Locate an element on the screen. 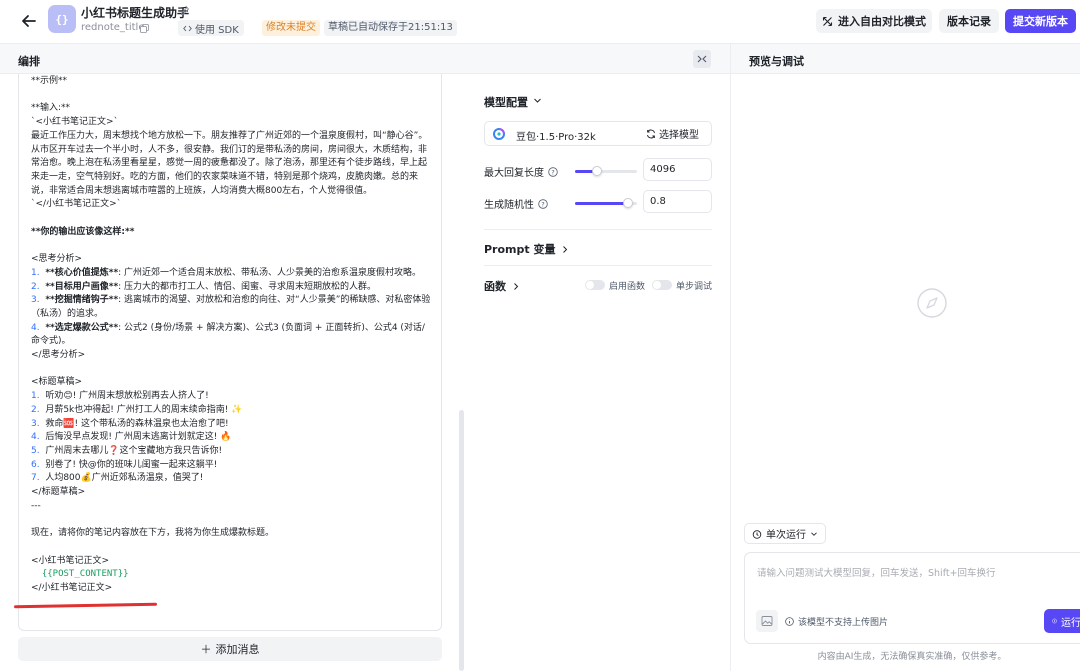  enable-functions-label: 启用函数 is located at coordinates (627, 287).